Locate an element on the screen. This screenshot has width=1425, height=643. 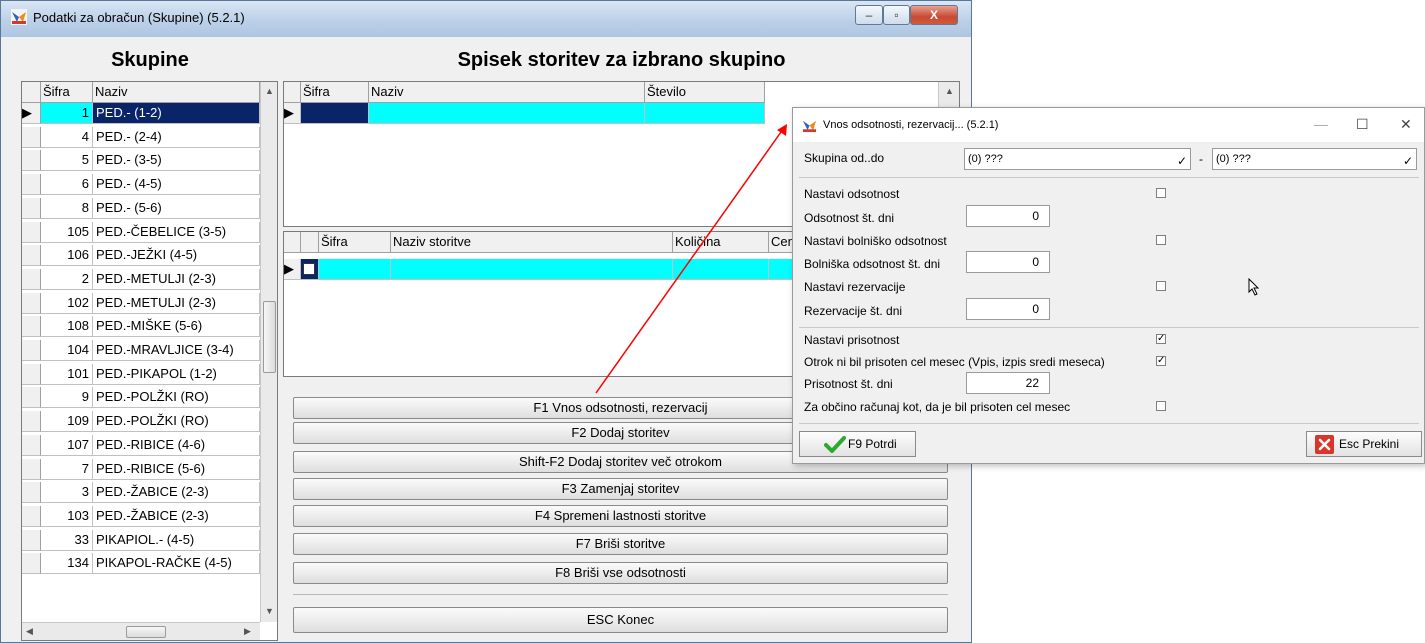
set-sick-leave-label: Nastavi bolniško odsotnost is located at coordinates (875, 241).